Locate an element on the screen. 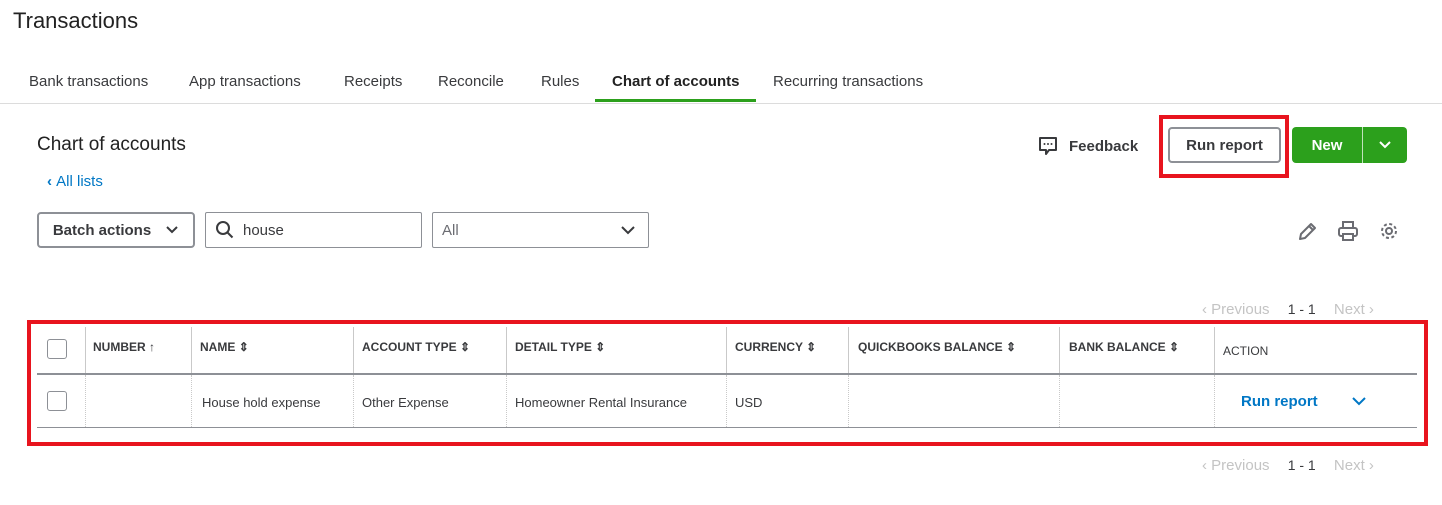  col-detail-type: DETAIL TYPE ⇕ is located at coordinates (560, 347).